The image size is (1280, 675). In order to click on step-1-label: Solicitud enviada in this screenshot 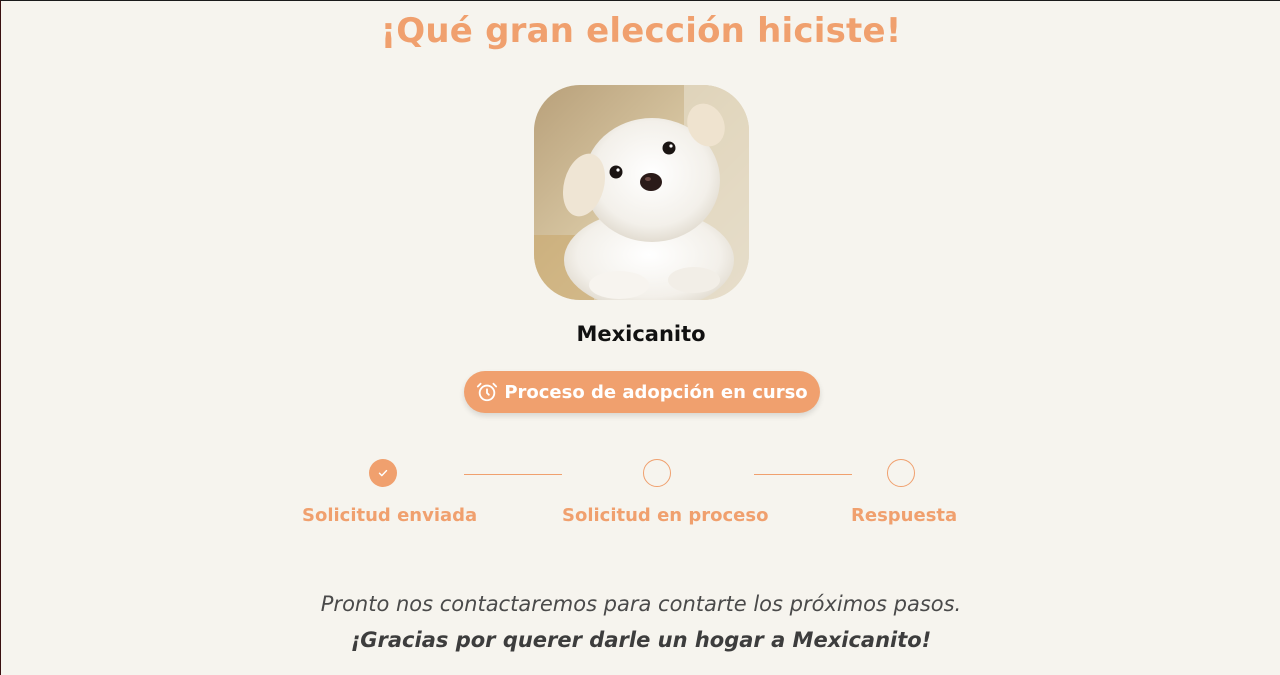, I will do `click(390, 515)`.